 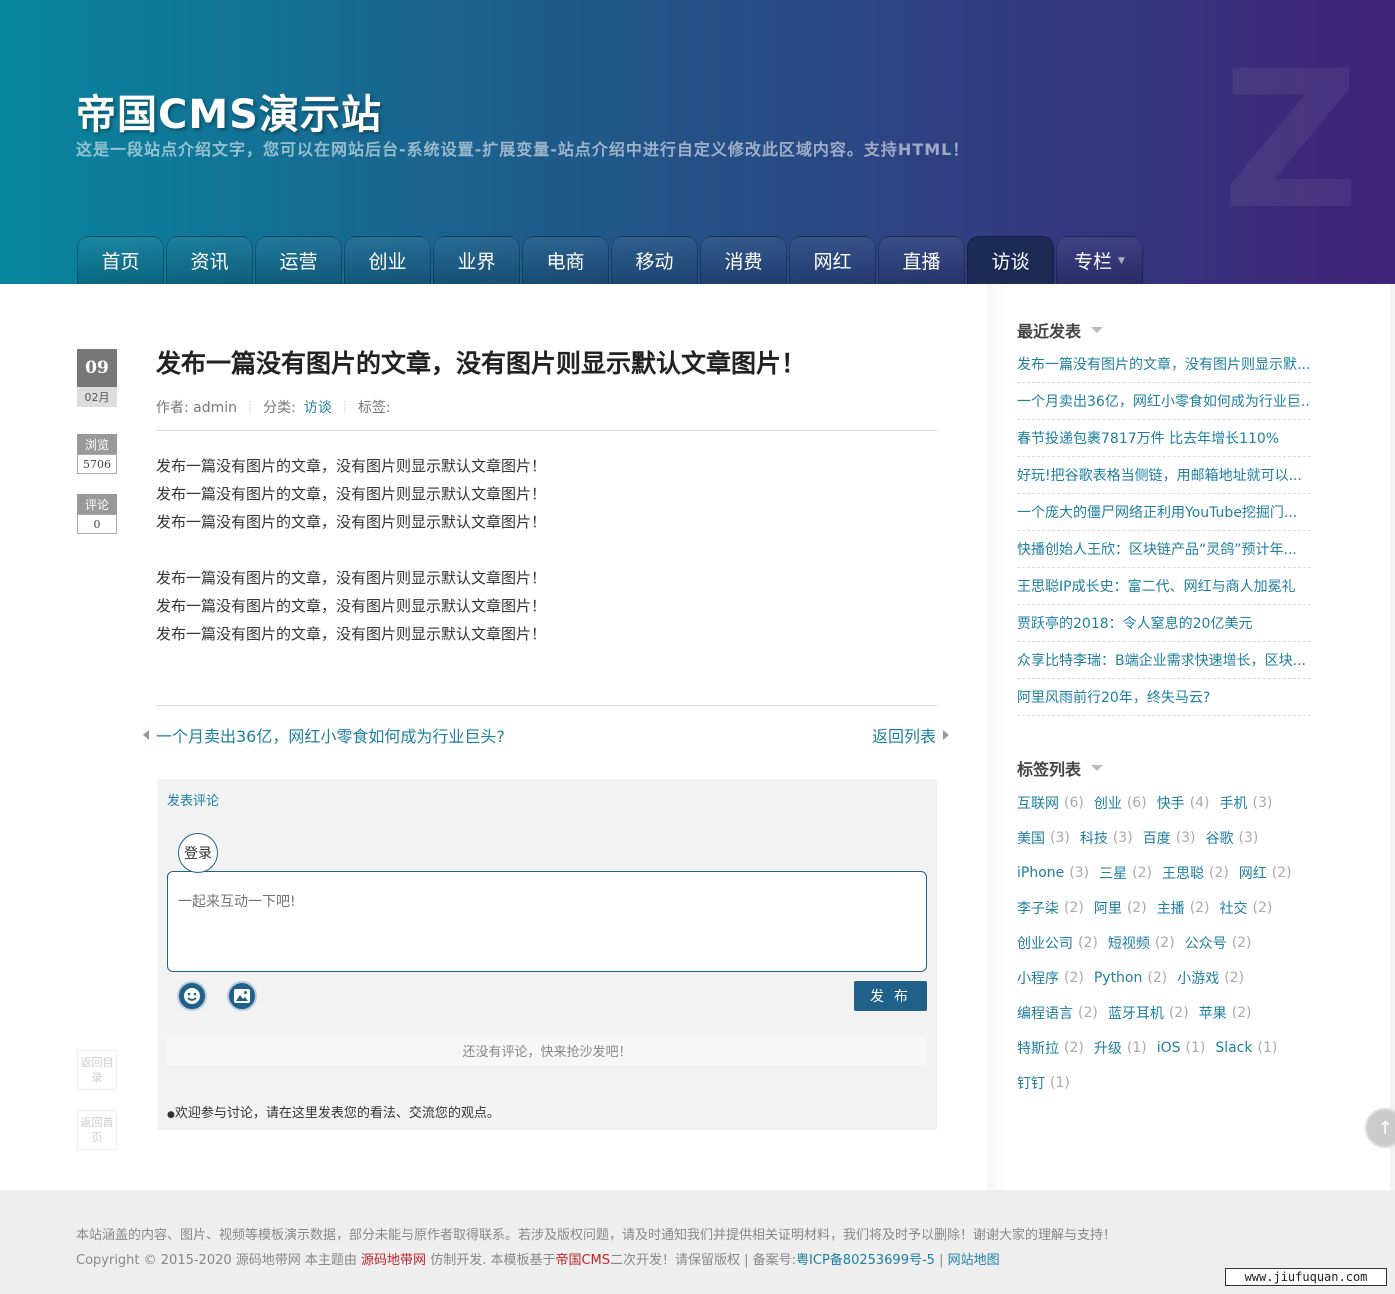 I want to click on tag-link: 互联网 (6), so click(x=1050, y=802).